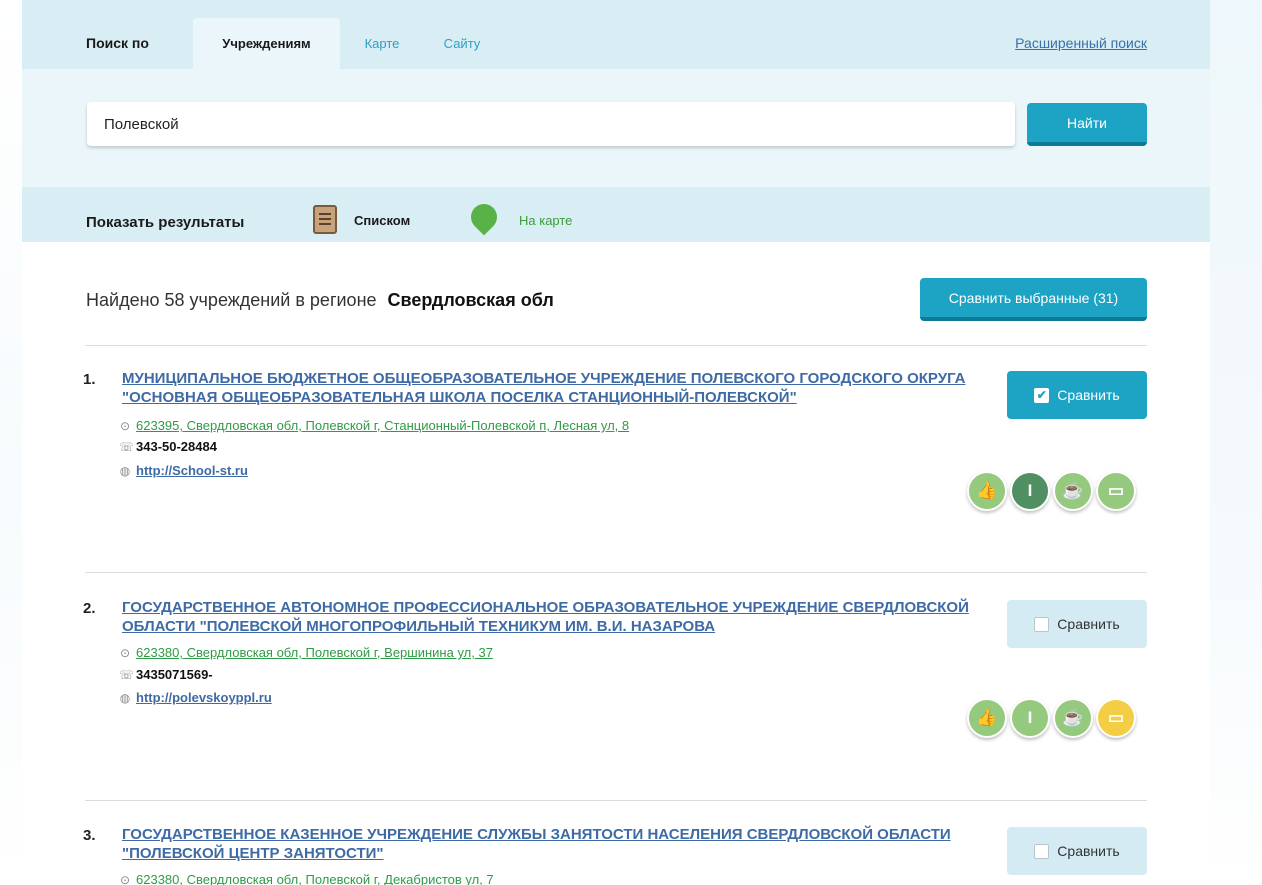  What do you see at coordinates (551, 124) in the screenshot?
I see `search-input` at bounding box center [551, 124].